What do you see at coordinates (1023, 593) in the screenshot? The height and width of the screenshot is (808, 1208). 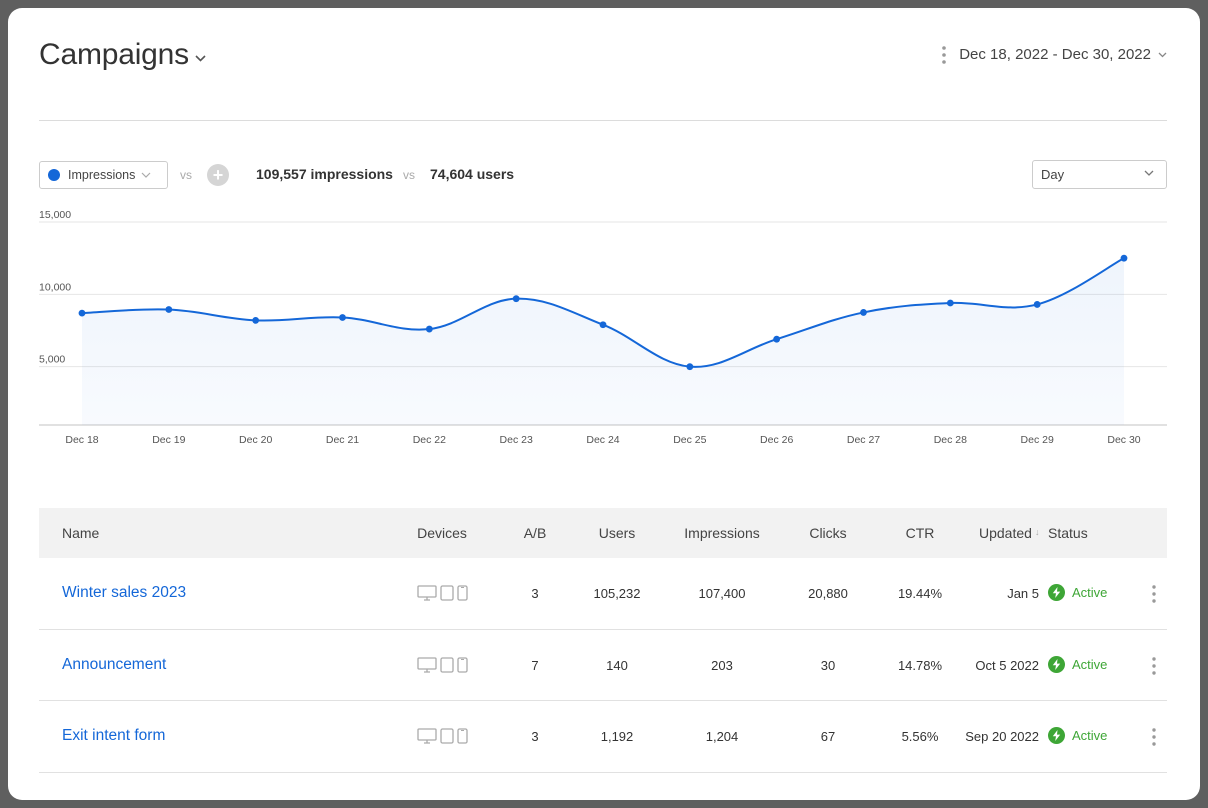 I see `updated-value: Jan 5` at bounding box center [1023, 593].